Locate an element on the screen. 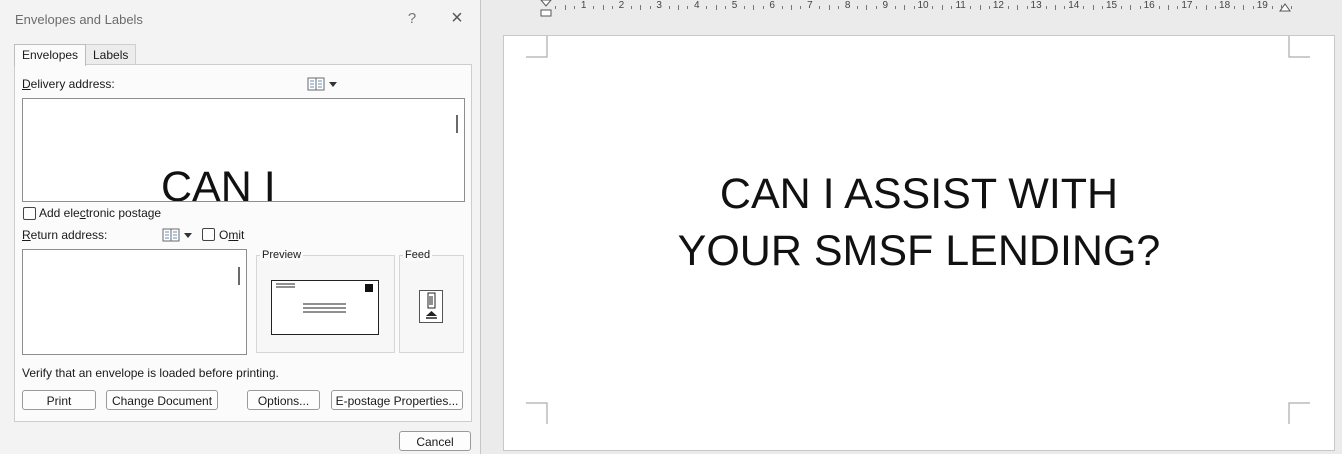 This screenshot has height=454, width=1342. ruler-number: 7 is located at coordinates (810, 5).